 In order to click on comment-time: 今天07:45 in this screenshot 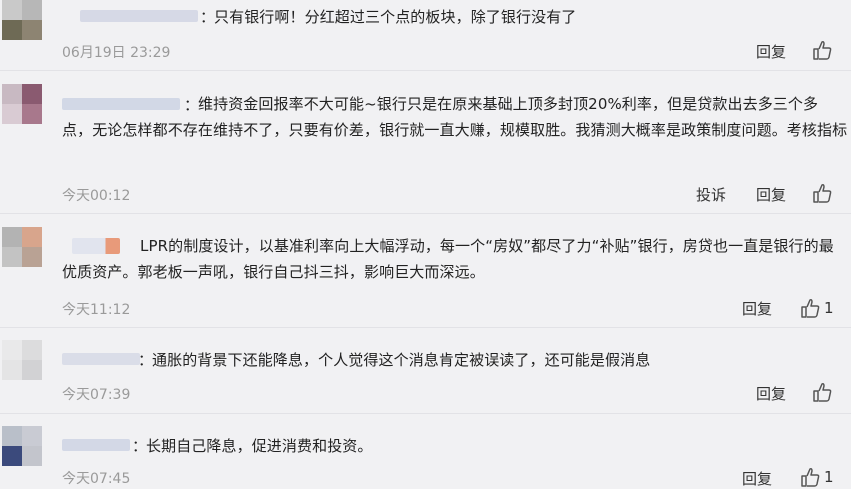, I will do `click(96, 479)`.